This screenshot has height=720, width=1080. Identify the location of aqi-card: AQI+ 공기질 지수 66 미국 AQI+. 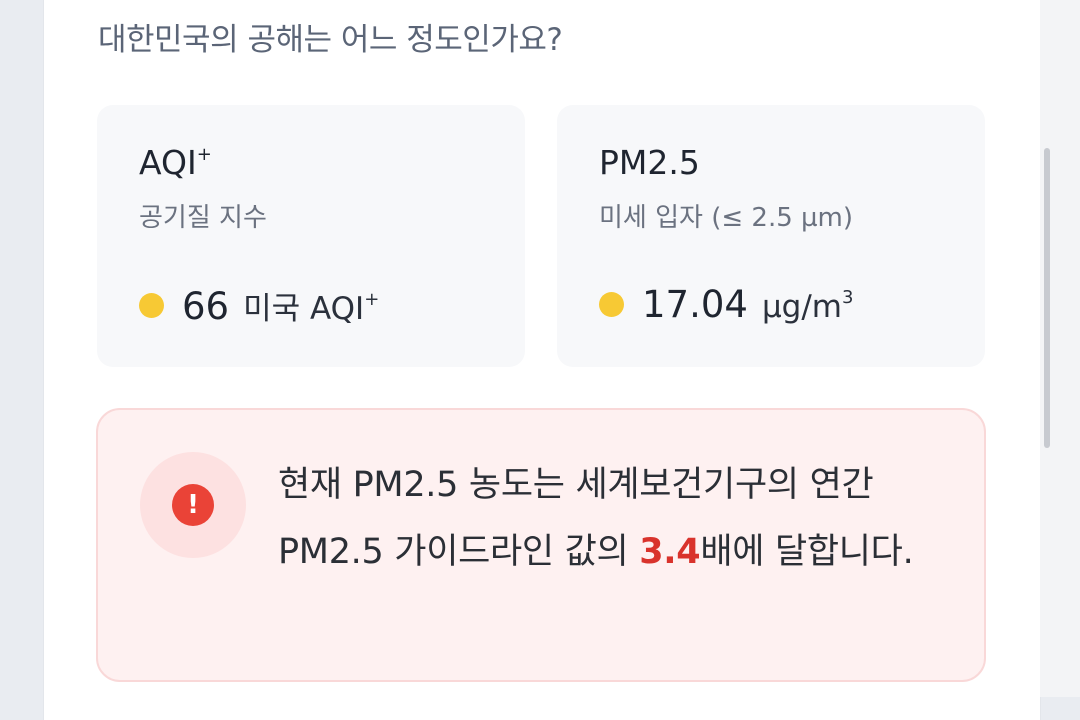
(311, 236).